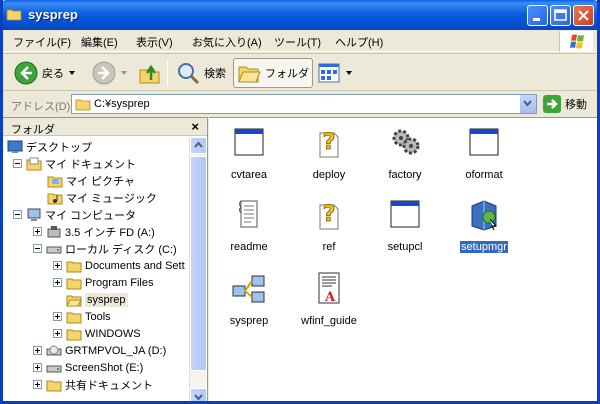  I want to click on menu-file: ファイル(F), so click(42, 42).